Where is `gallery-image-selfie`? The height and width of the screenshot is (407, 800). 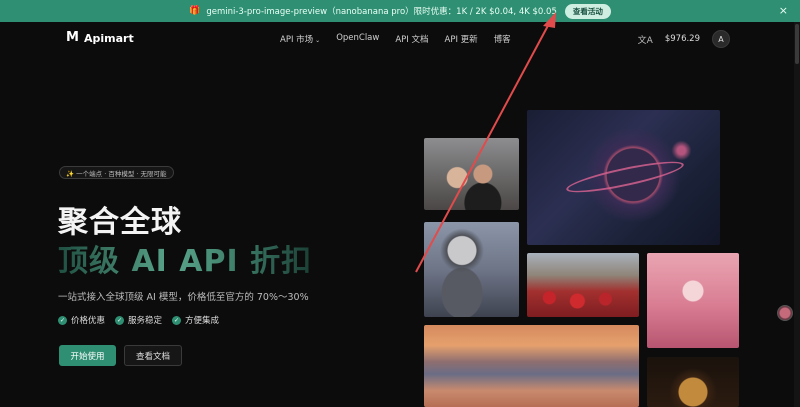
gallery-image-selfie is located at coordinates (471, 174).